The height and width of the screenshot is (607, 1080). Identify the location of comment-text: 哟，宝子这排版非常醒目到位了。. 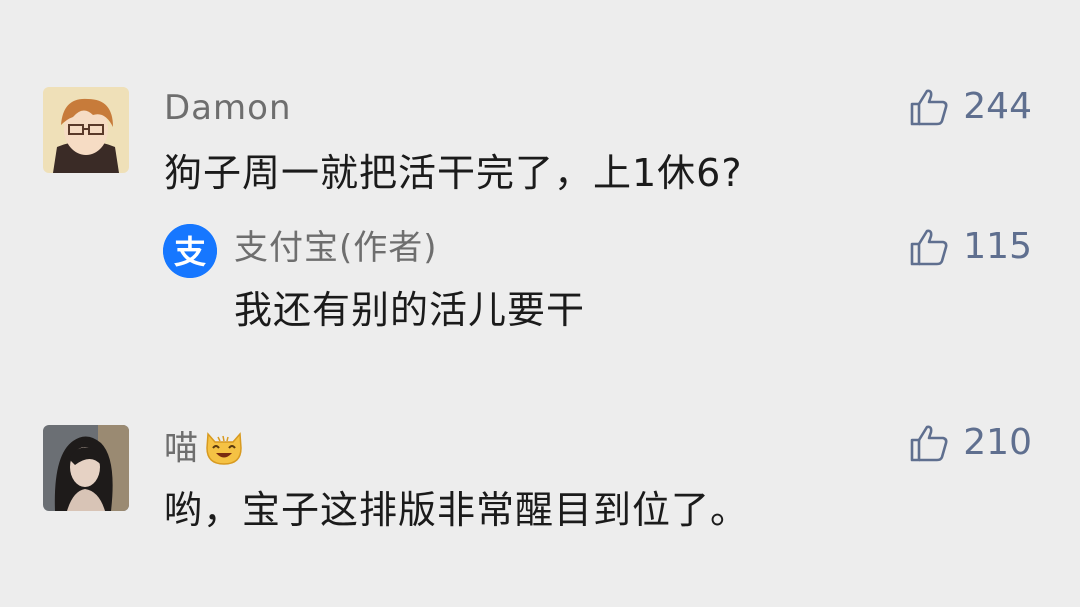
(457, 510).